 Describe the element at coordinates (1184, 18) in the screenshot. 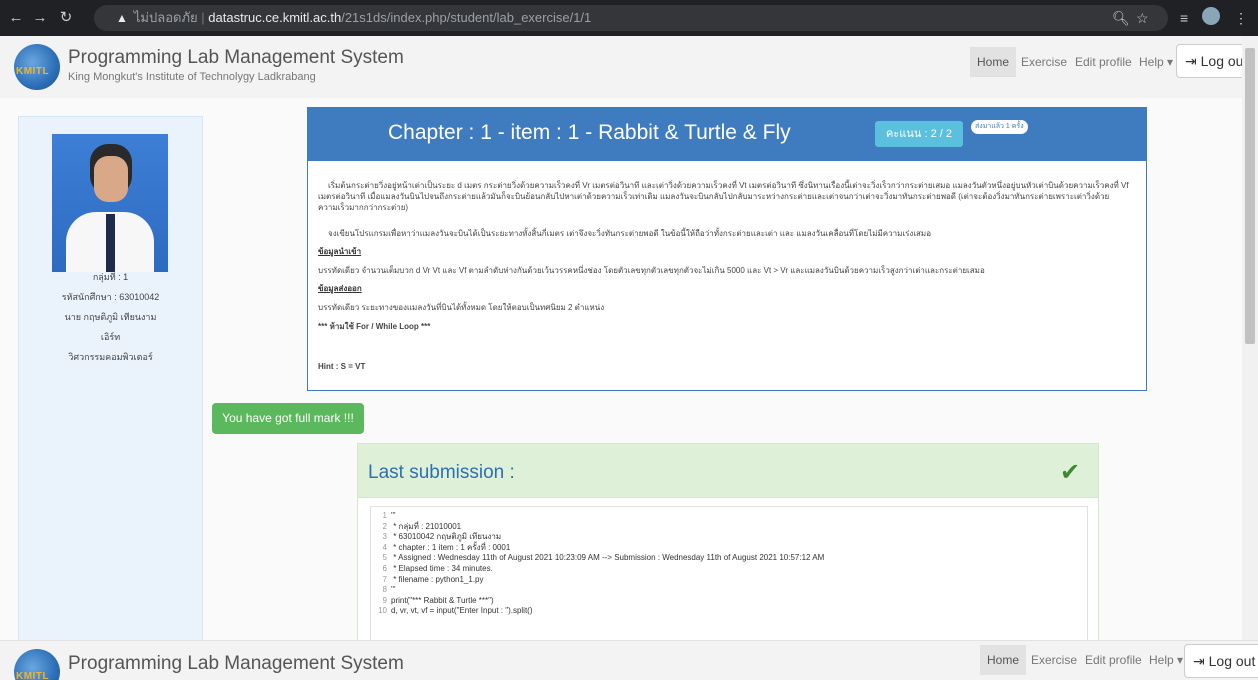

I see `reading-list-icon: ≡` at that location.